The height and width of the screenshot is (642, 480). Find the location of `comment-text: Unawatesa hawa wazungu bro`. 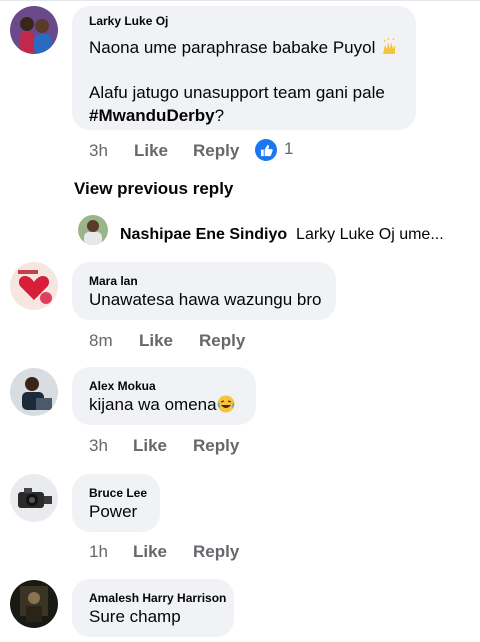

comment-text: Unawatesa hawa wazungu bro is located at coordinates (205, 299).